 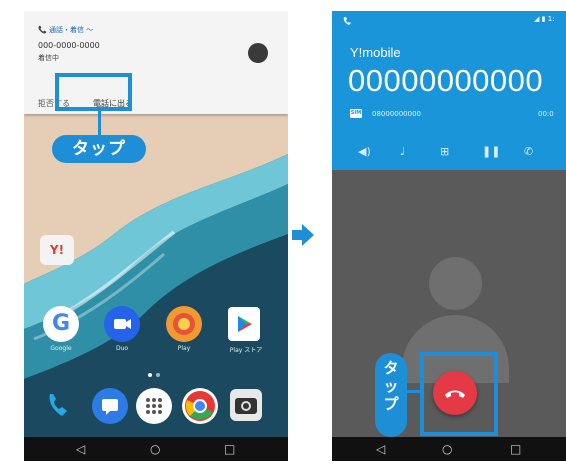 What do you see at coordinates (402, 151) in the screenshot?
I see `mute-icon: ♩` at bounding box center [402, 151].